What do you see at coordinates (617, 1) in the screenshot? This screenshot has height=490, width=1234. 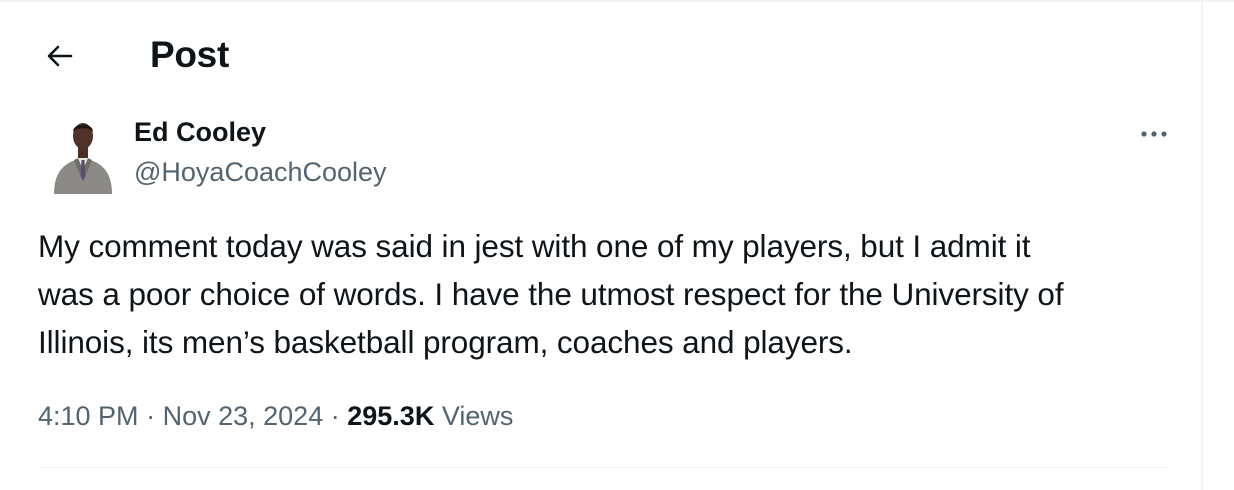 I see `top-border` at bounding box center [617, 1].